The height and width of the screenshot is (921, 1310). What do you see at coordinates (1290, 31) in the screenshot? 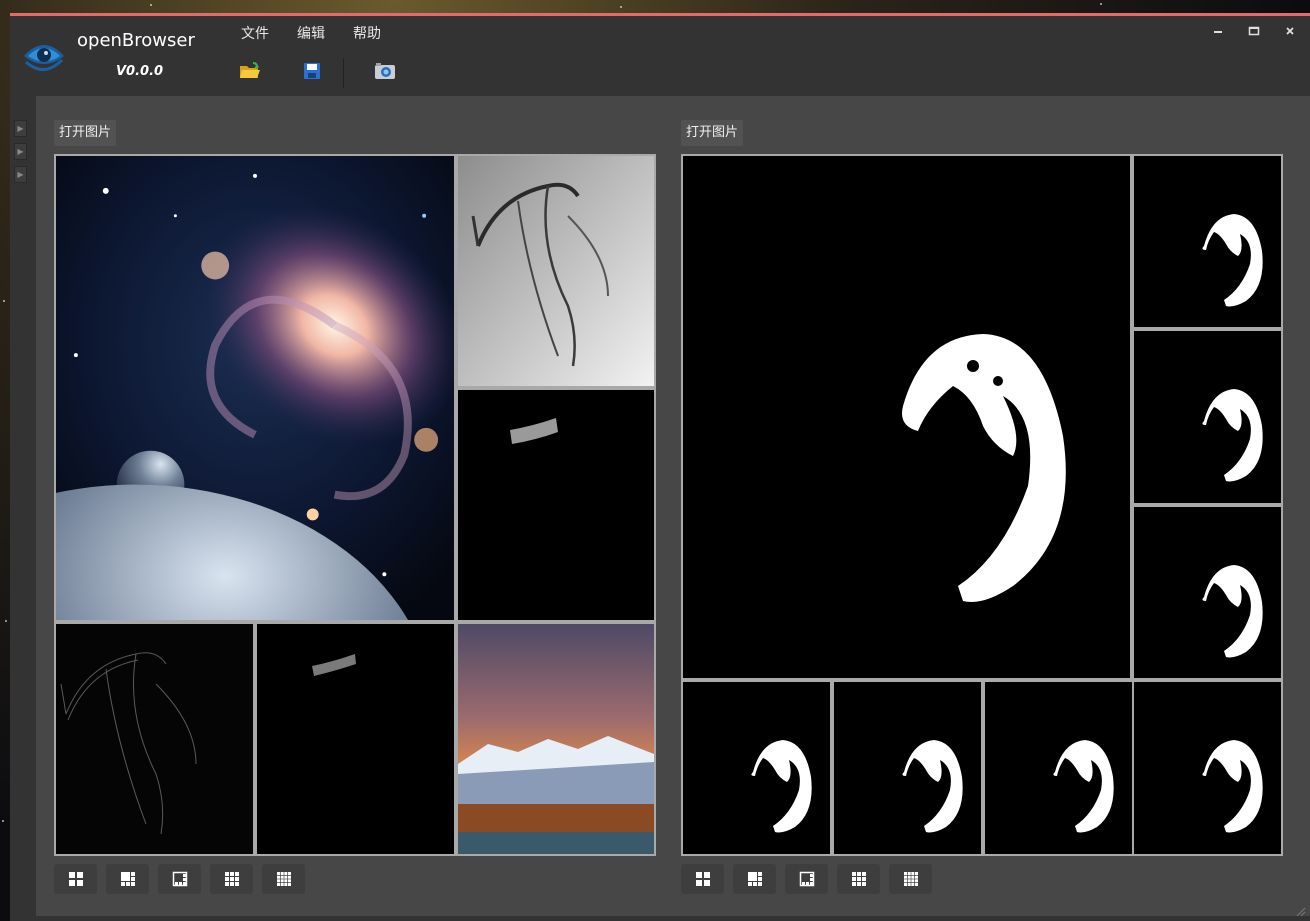
I see `close-icon` at bounding box center [1290, 31].